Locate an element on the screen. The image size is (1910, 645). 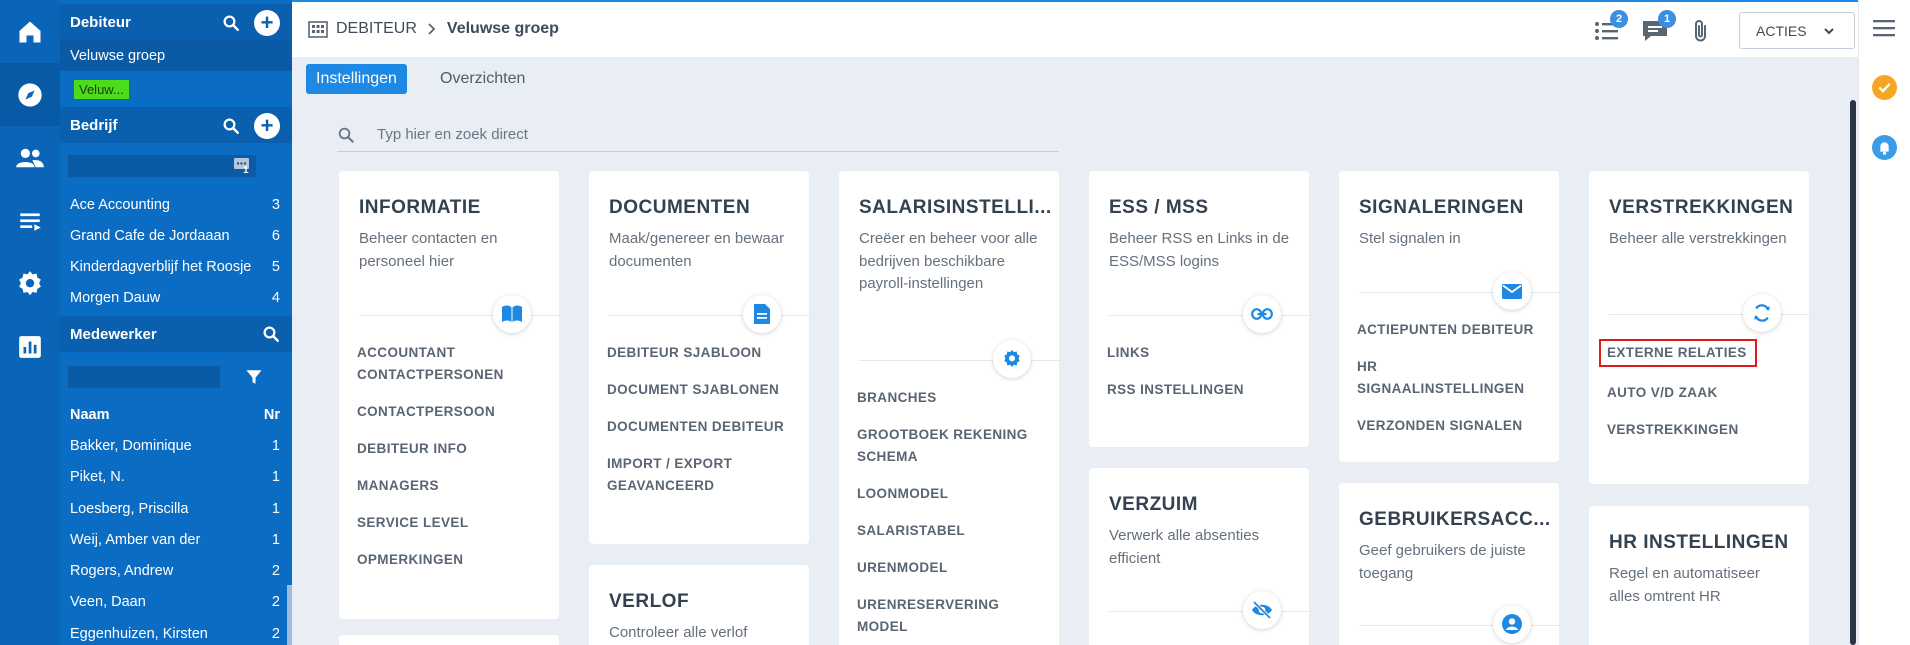
bell-icon is located at coordinates (1884, 147).